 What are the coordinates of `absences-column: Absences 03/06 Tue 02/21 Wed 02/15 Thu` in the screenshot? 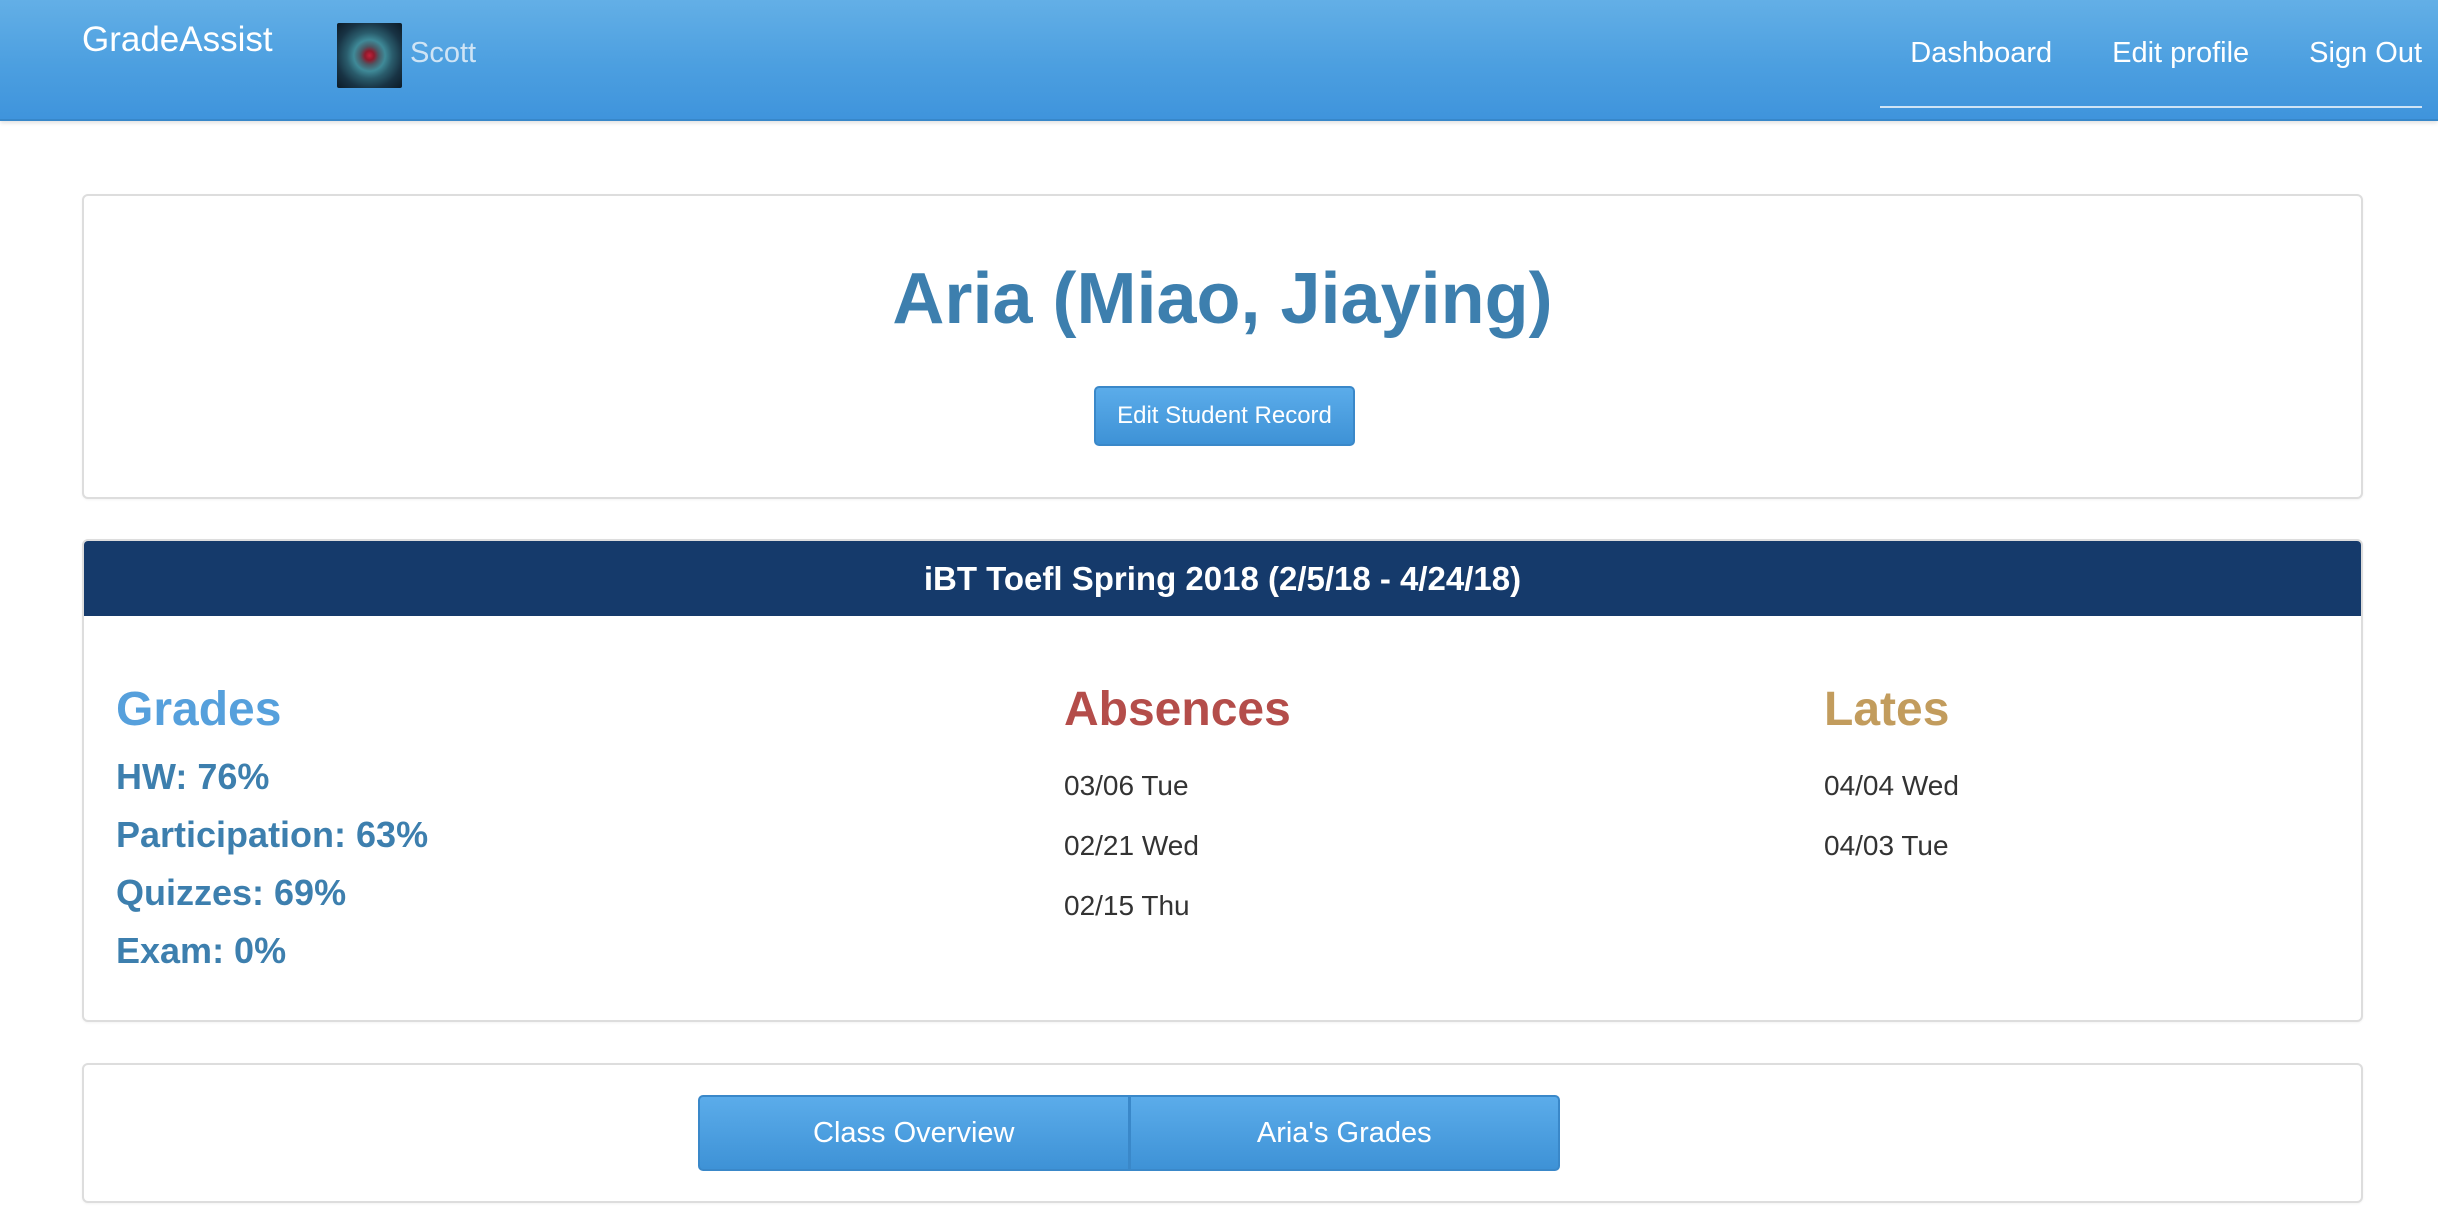 It's located at (1177, 811).